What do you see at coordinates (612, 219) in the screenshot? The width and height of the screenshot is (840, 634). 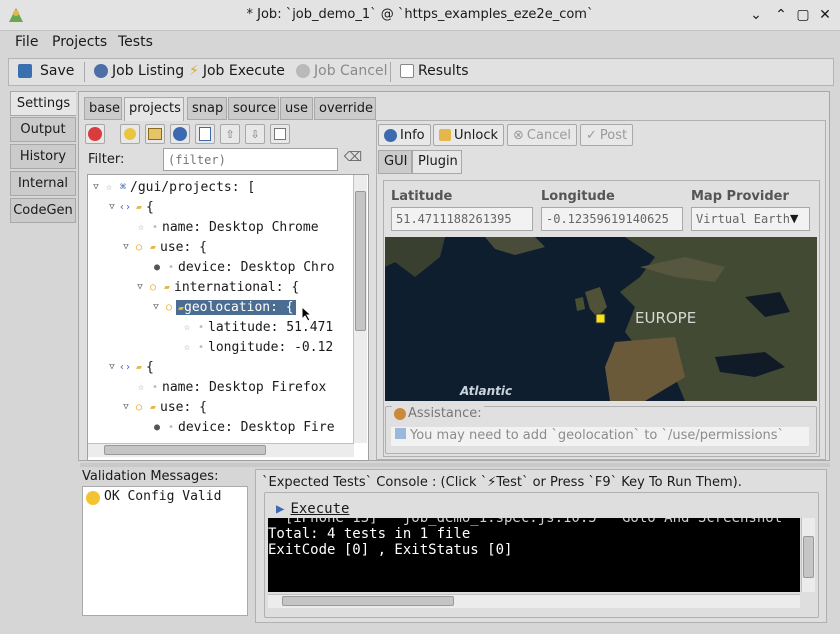 I see `longitude-field: -0.12359619140625` at bounding box center [612, 219].